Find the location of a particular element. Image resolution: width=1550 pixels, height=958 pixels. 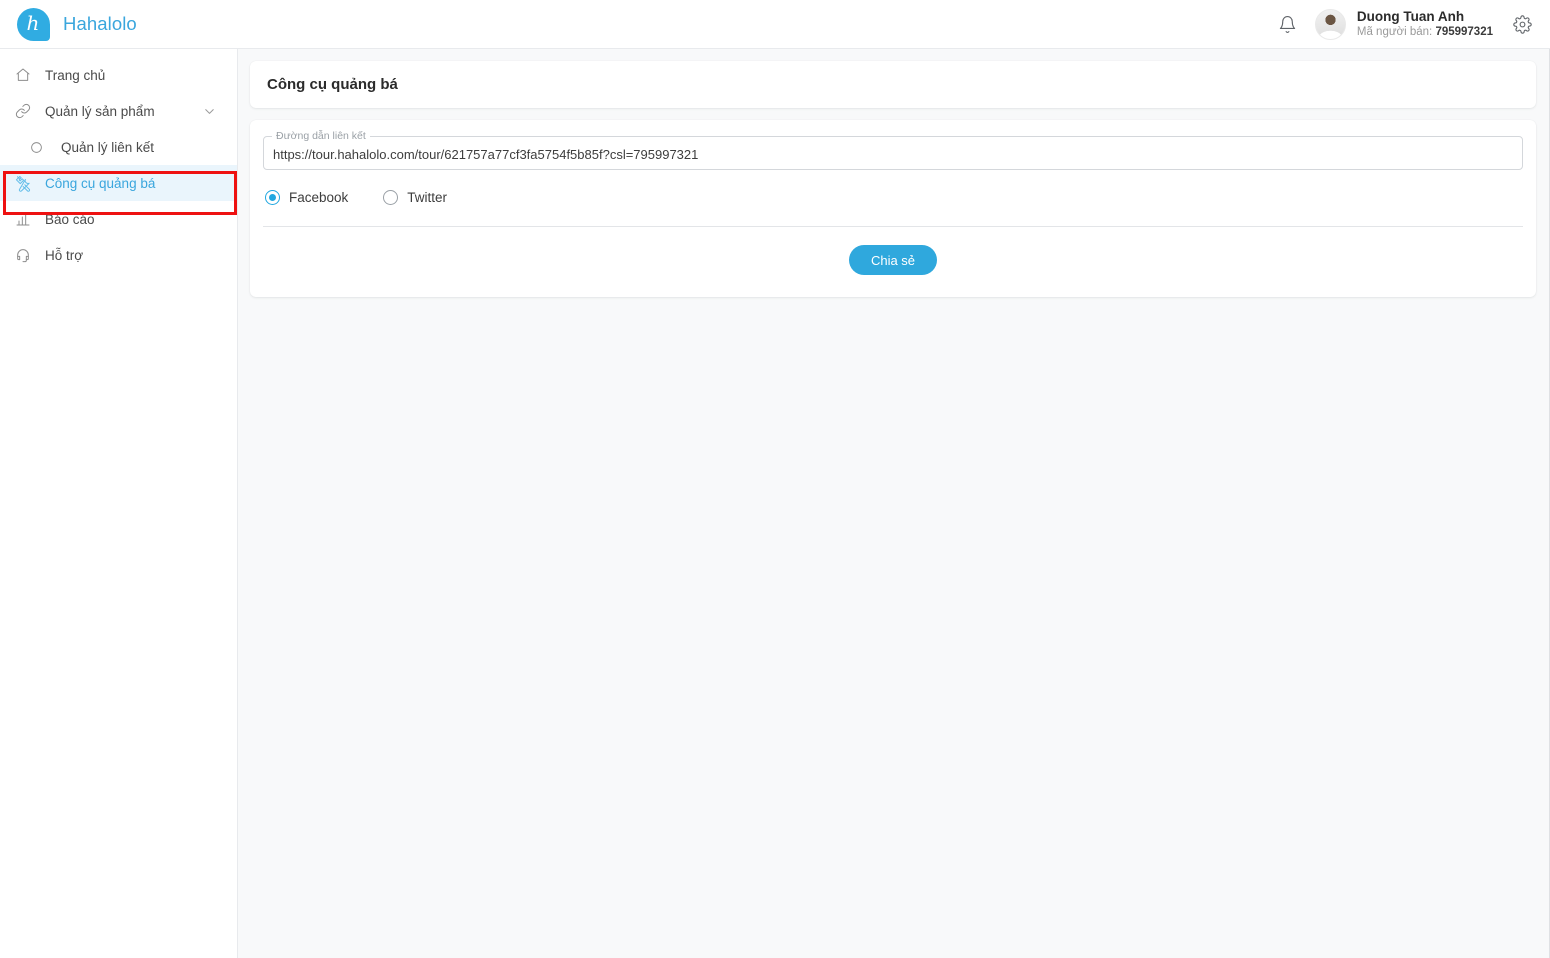

radio-option-label: Twitter is located at coordinates (427, 197).